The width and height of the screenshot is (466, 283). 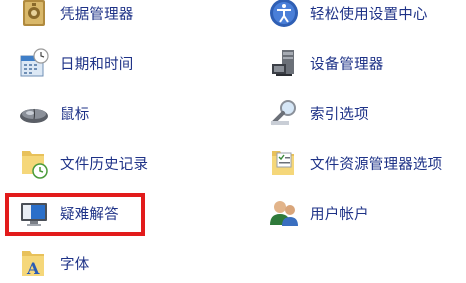 I want to click on svg-text: A, so click(x=33, y=268).